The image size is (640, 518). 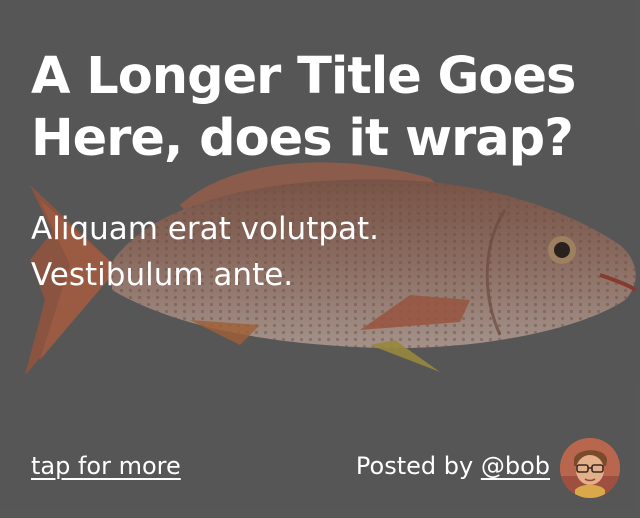 I want to click on card-footer: tap for more Posted by @bob, so click(x=325, y=468).